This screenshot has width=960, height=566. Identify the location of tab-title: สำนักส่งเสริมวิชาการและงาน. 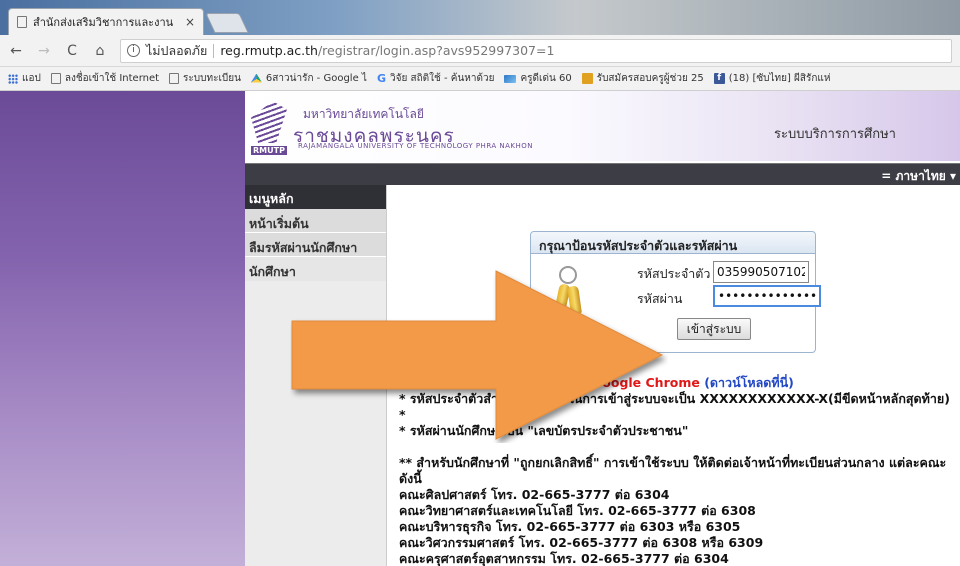
(103, 22).